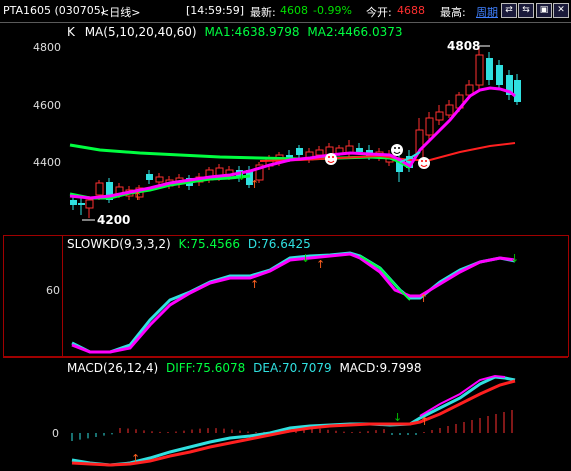 The image size is (571, 471). What do you see at coordinates (113, 220) in the screenshot?
I see `low-marker-text: 4200` at bounding box center [113, 220].